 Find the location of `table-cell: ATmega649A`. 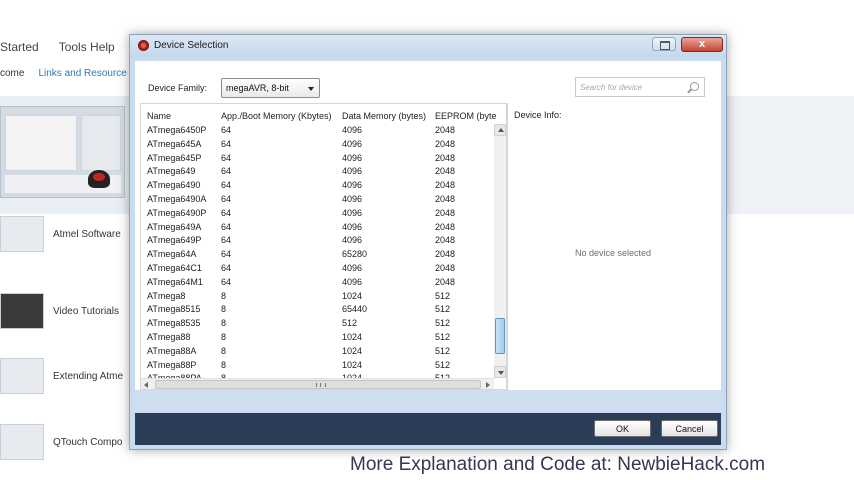

table-cell: ATmega649A is located at coordinates (174, 226).